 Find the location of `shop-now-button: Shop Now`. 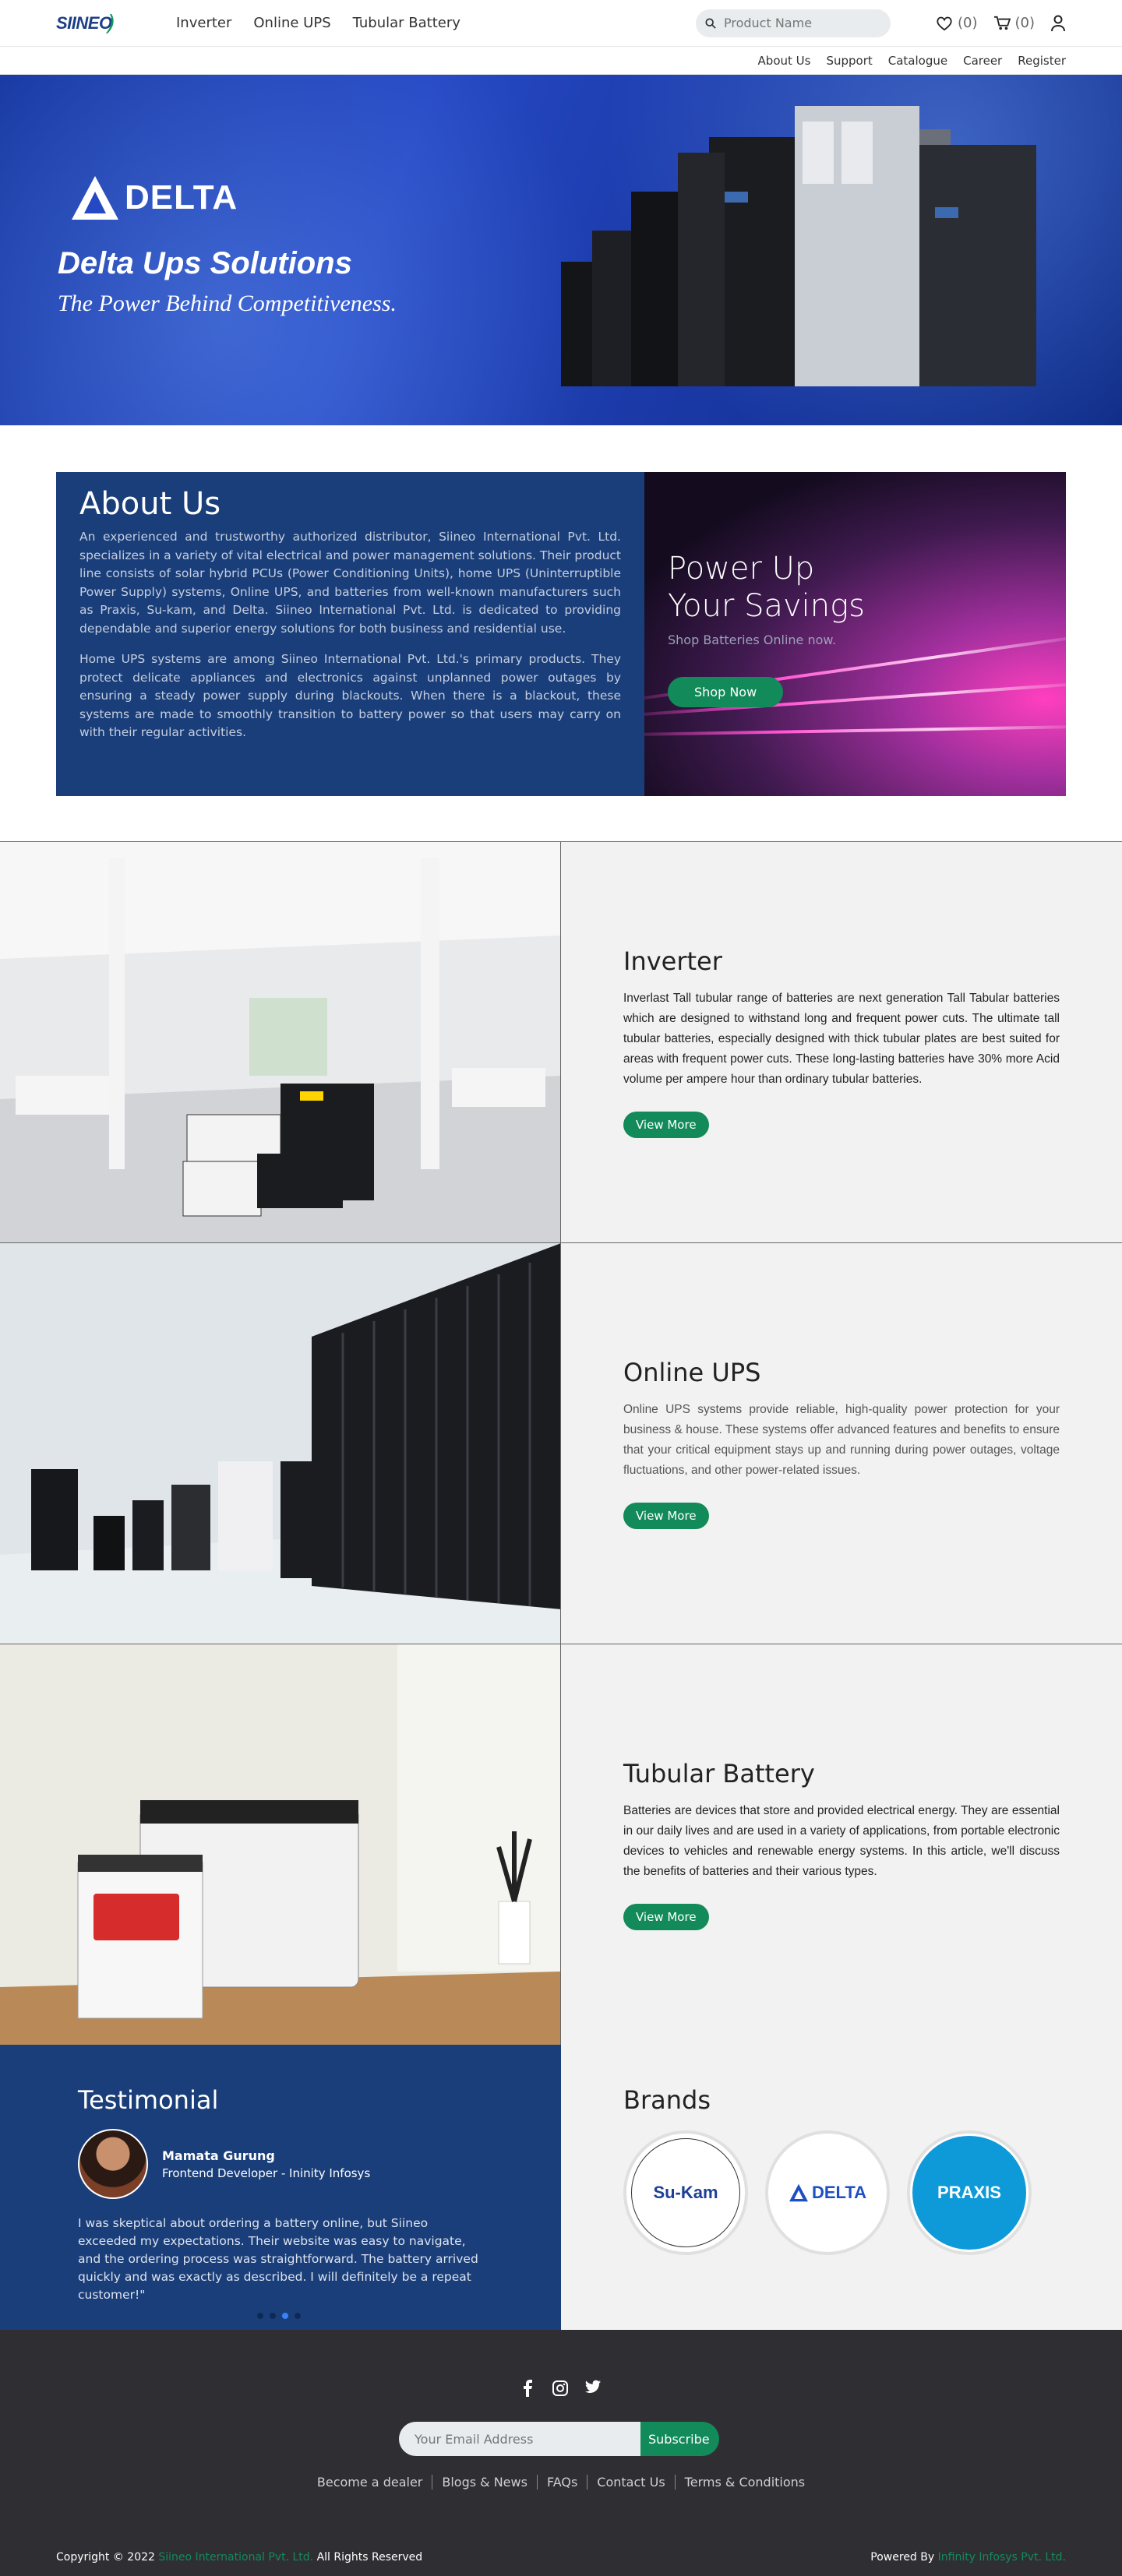

shop-now-button: Shop Now is located at coordinates (726, 692).